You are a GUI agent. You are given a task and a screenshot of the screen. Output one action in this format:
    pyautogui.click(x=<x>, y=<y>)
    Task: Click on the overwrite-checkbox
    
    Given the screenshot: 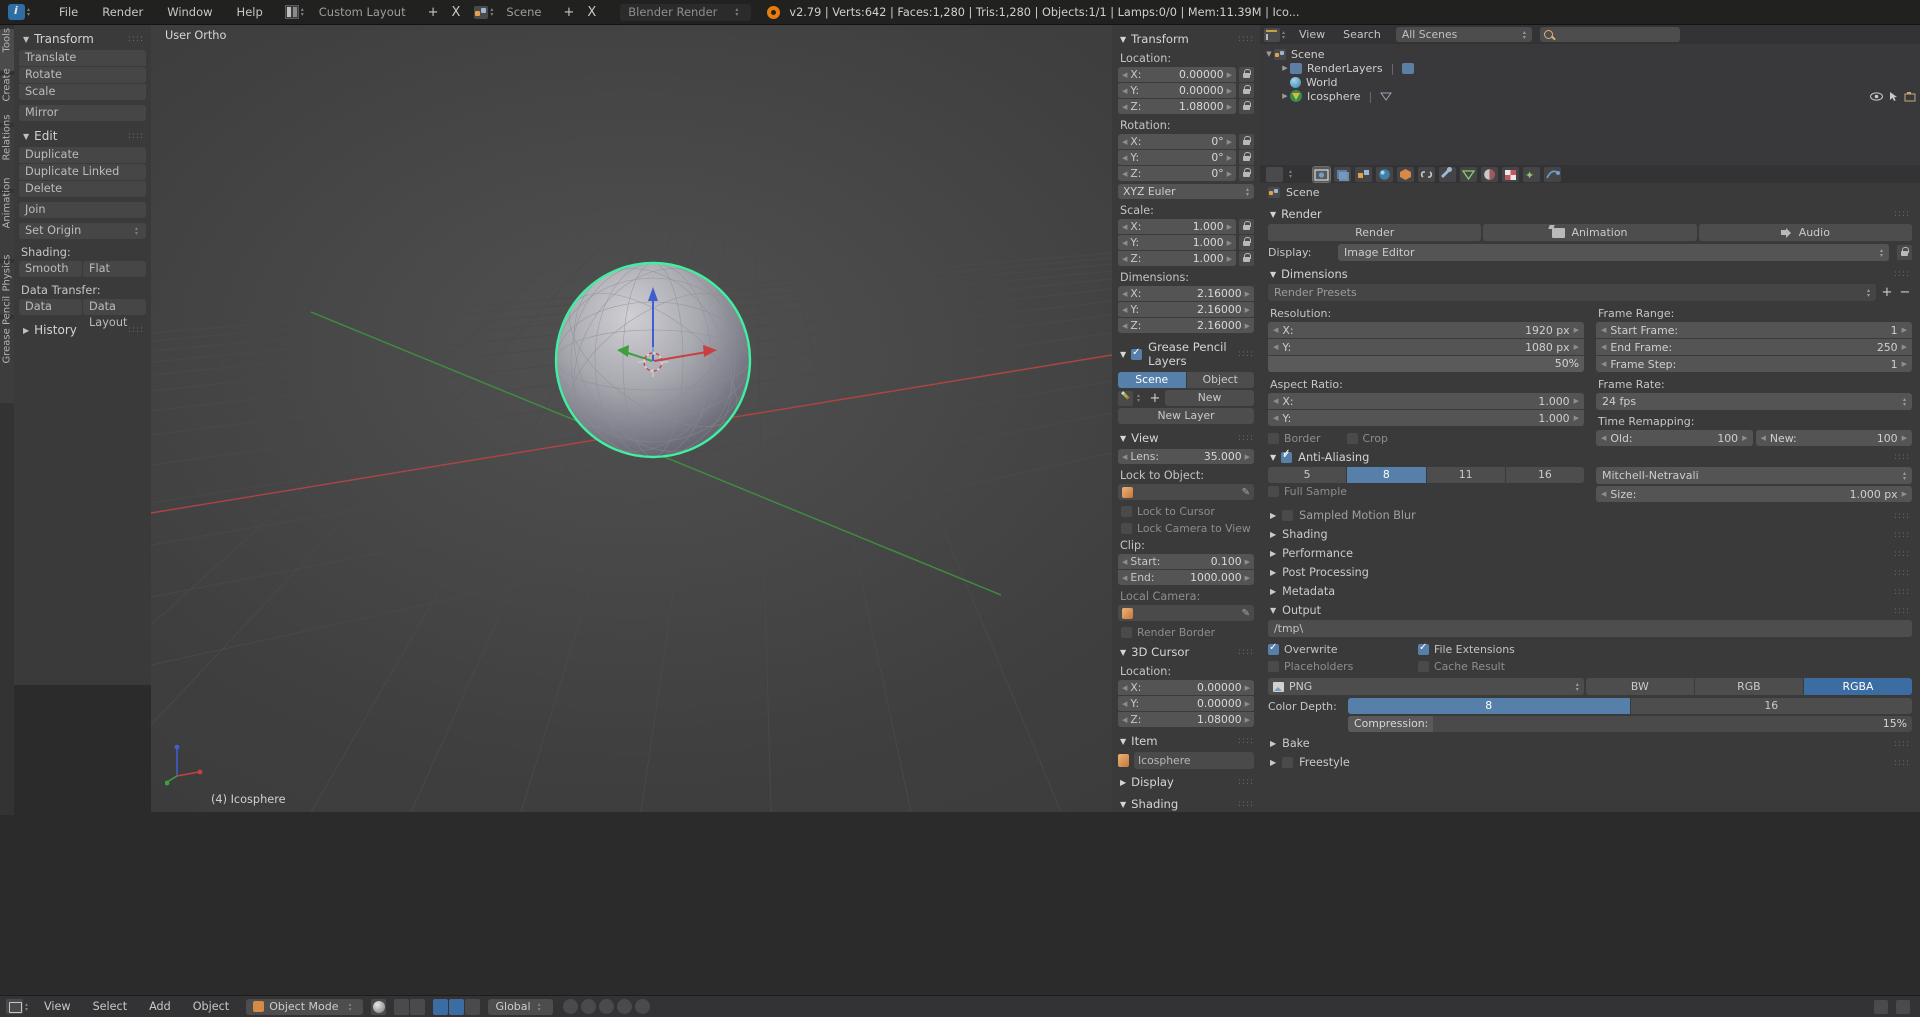 What is the action you would take?
    pyautogui.click(x=1273, y=648)
    